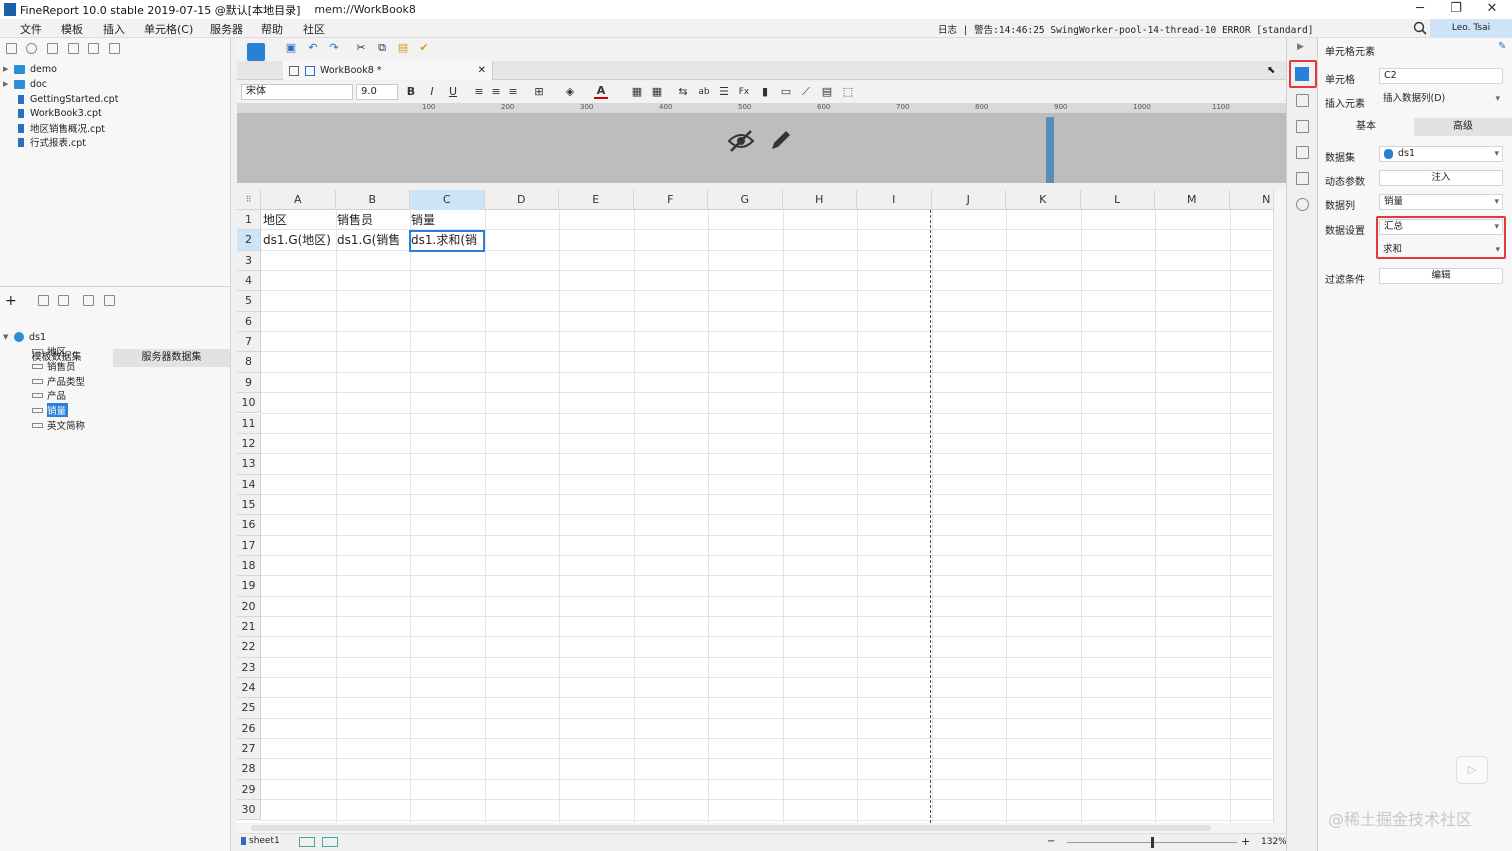  Describe the element at coordinates (226, 29) in the screenshot. I see `menu-server: 服务器` at that location.